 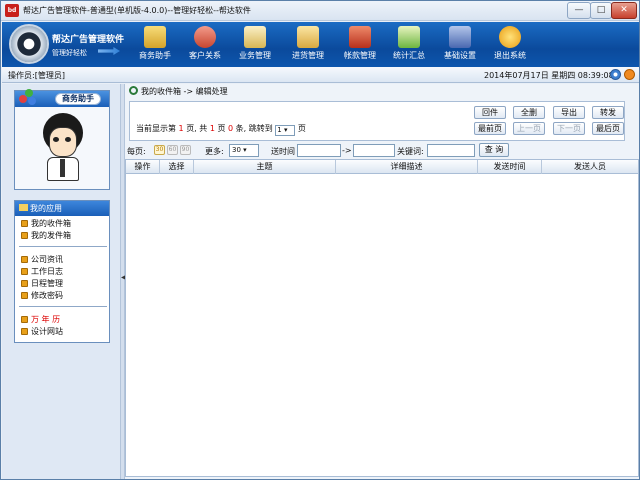 What do you see at coordinates (510, 37) in the screenshot?
I see `exit-icon` at bounding box center [510, 37].